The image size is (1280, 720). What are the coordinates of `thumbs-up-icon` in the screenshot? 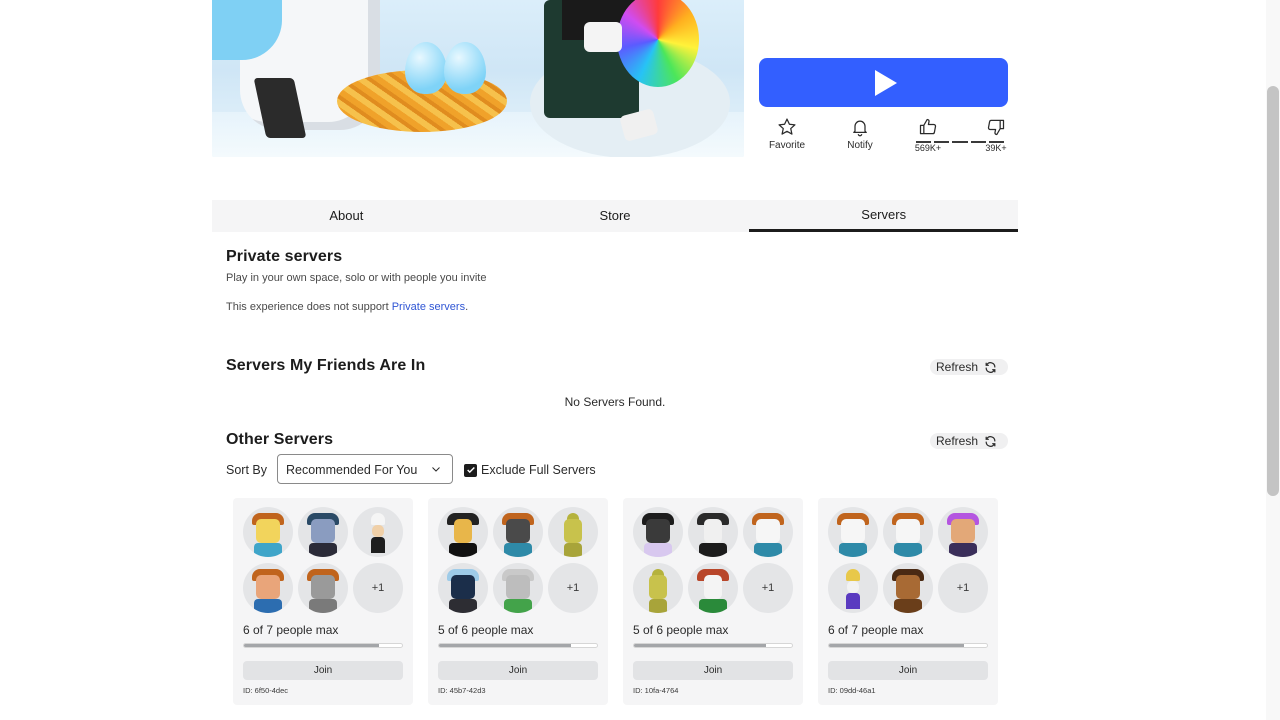 It's located at (928, 126).